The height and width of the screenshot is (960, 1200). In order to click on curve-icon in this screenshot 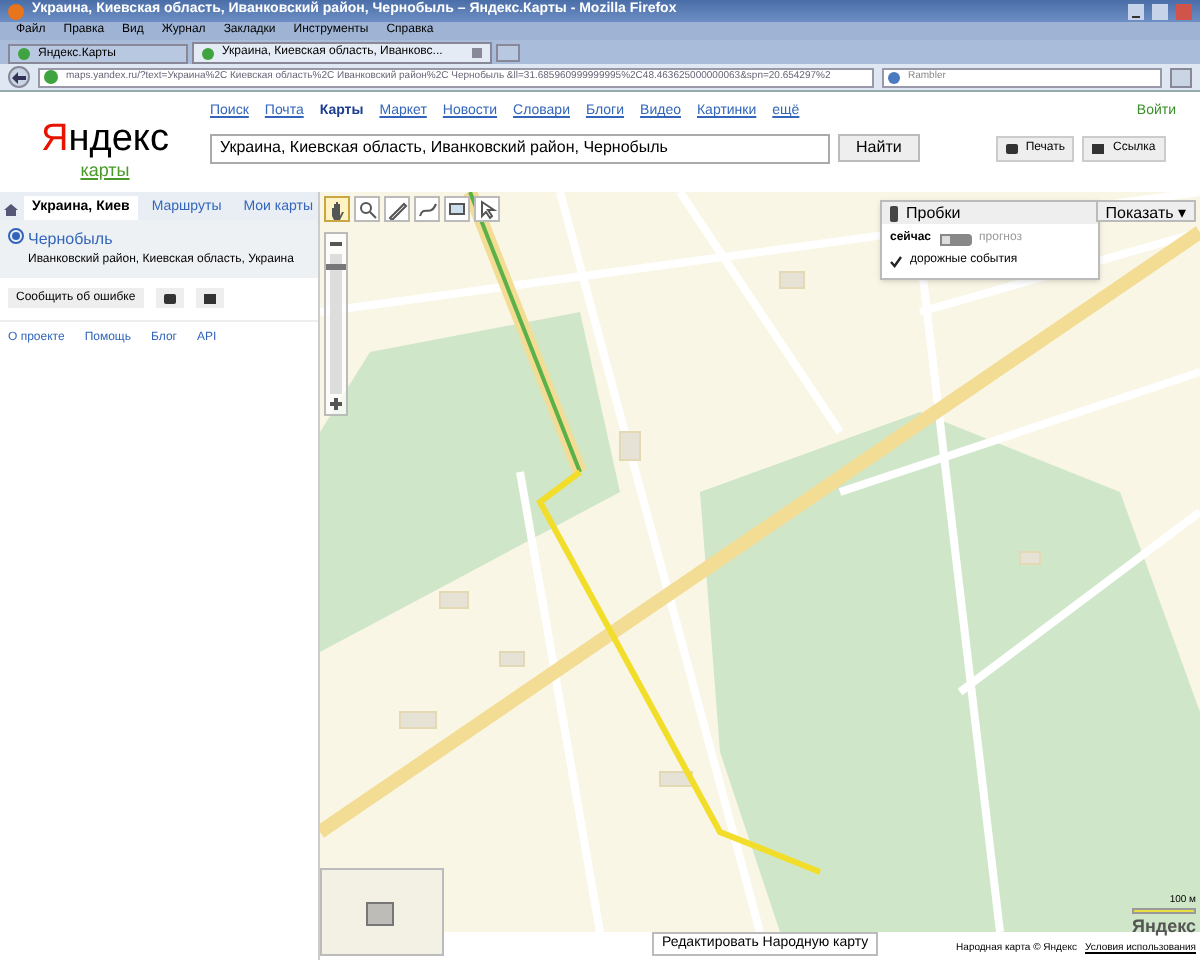, I will do `click(427, 209)`.